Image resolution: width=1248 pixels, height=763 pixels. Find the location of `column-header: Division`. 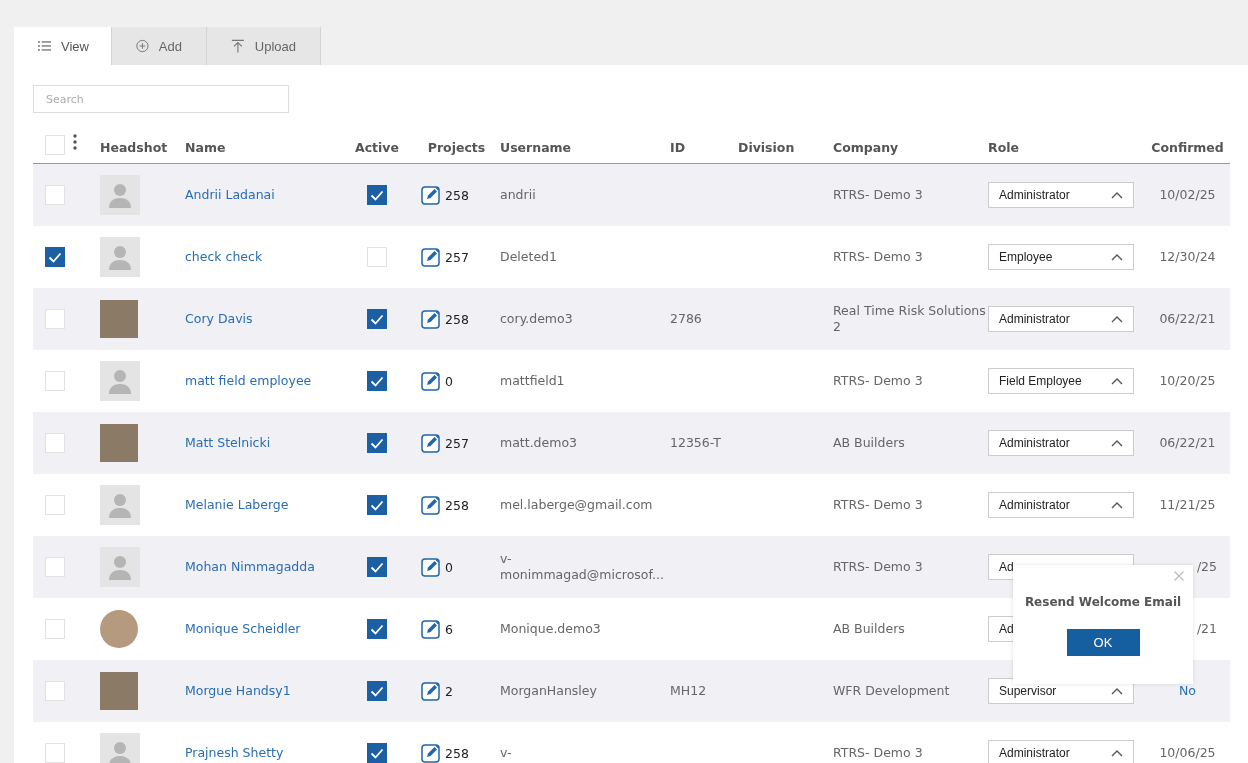

column-header: Division is located at coordinates (766, 147).